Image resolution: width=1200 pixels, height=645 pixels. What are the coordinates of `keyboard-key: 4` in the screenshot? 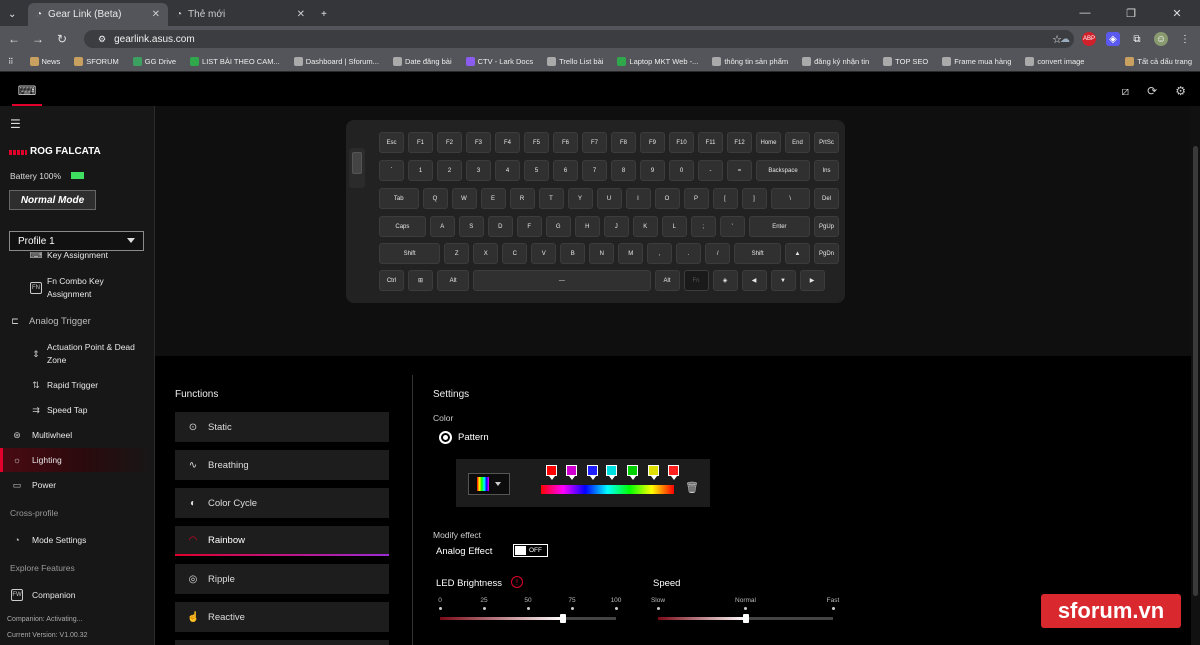 It's located at (507, 170).